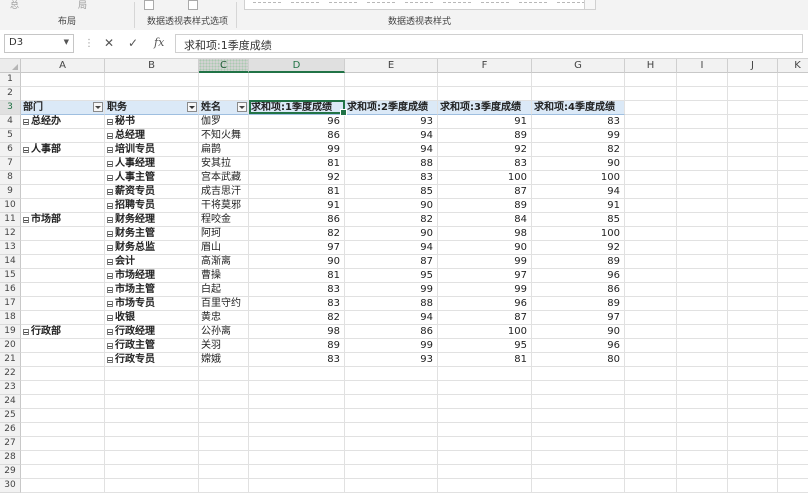 Image resolution: width=808 pixels, height=493 pixels. Describe the element at coordinates (297, 290) in the screenshot. I see `pivot-cell-q1: 83` at that location.